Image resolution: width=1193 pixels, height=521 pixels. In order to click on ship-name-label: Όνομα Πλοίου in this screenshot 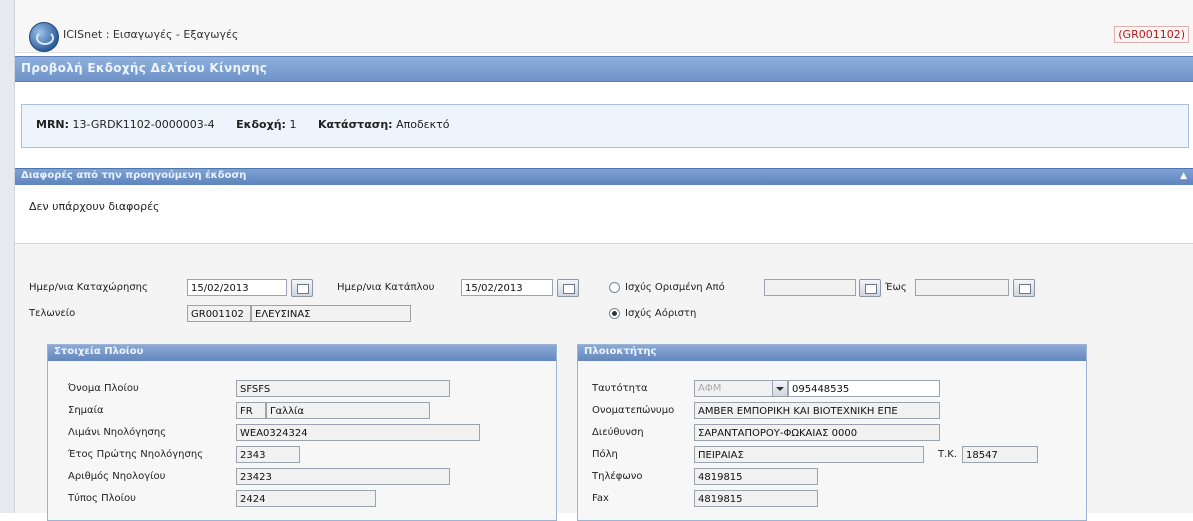, I will do `click(103, 388)`.